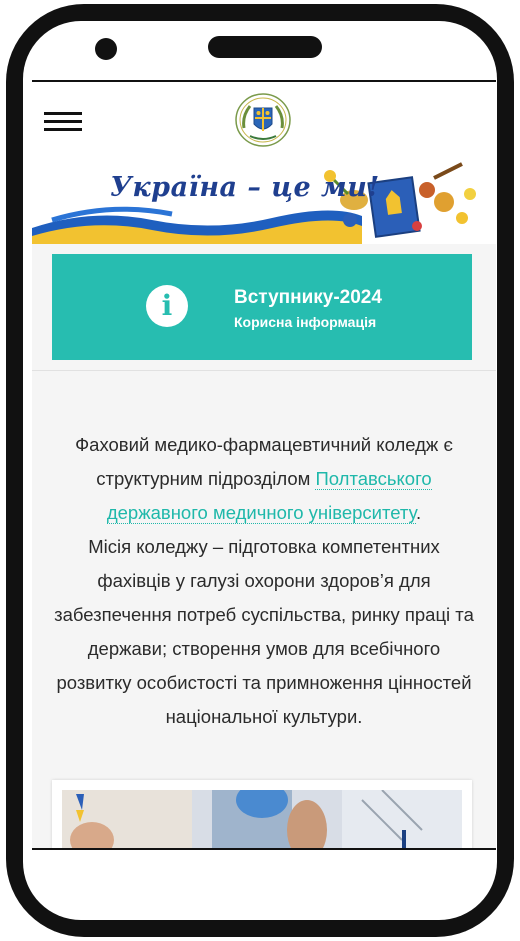  I want to click on photo-card, so click(262, 814).